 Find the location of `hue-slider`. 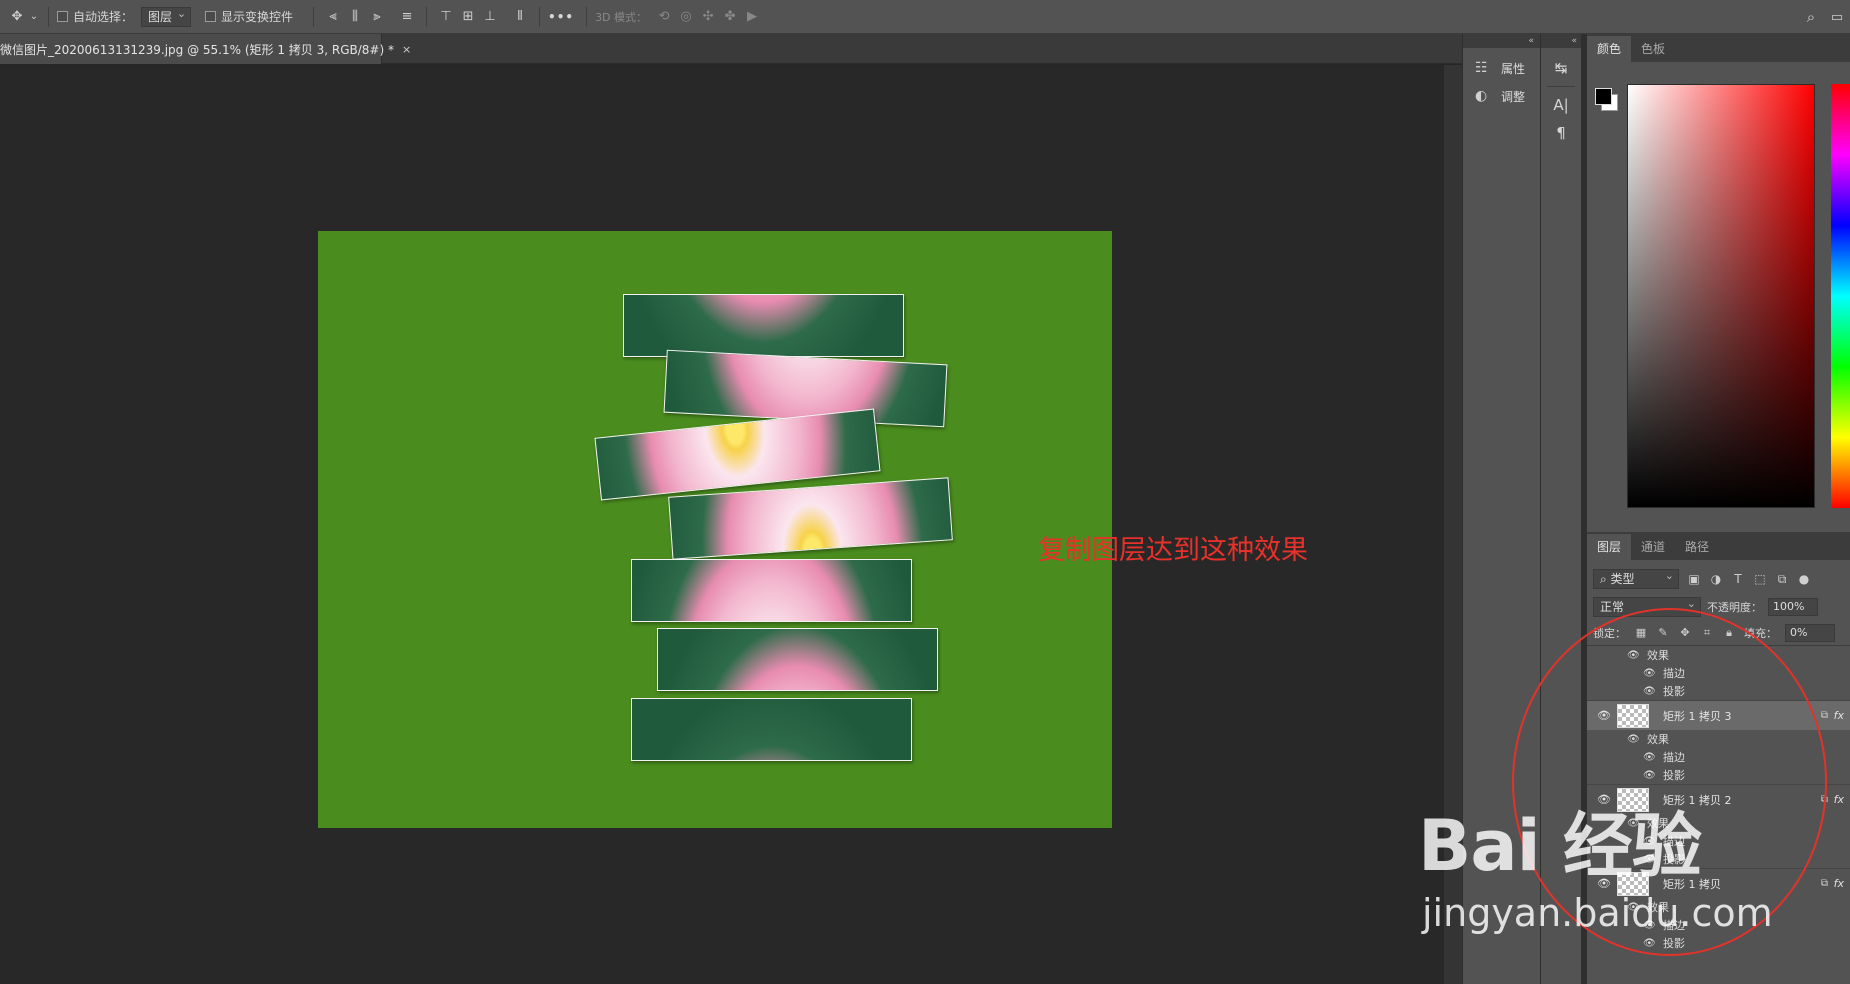

hue-slider is located at coordinates (1840, 296).